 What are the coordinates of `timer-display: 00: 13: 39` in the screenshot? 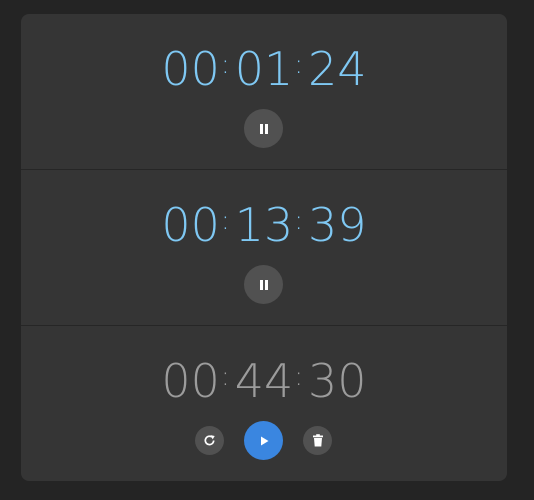 It's located at (264, 229).